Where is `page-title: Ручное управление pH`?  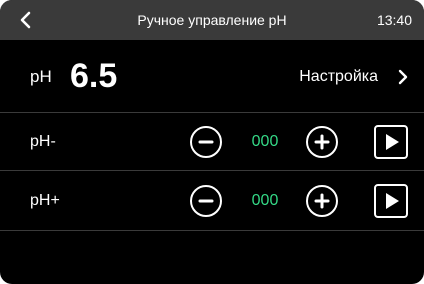
page-title: Ручное управление pH is located at coordinates (212, 20).